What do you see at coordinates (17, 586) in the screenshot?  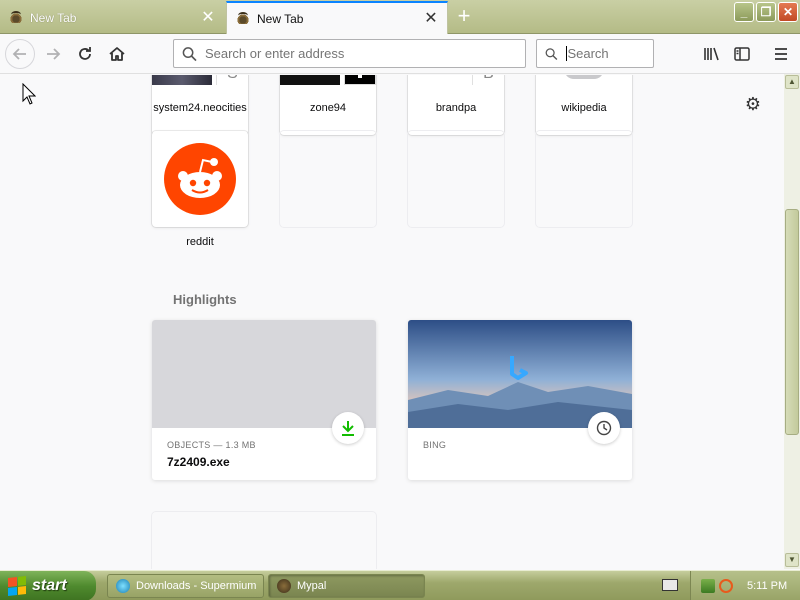 I see `windows-flag-icon` at bounding box center [17, 586].